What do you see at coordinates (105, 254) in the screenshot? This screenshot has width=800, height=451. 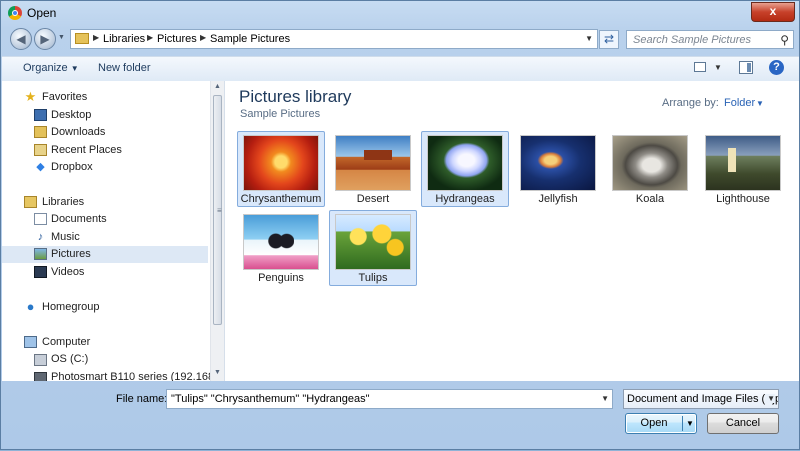 I see `nav-pictures: Pictures` at bounding box center [105, 254].